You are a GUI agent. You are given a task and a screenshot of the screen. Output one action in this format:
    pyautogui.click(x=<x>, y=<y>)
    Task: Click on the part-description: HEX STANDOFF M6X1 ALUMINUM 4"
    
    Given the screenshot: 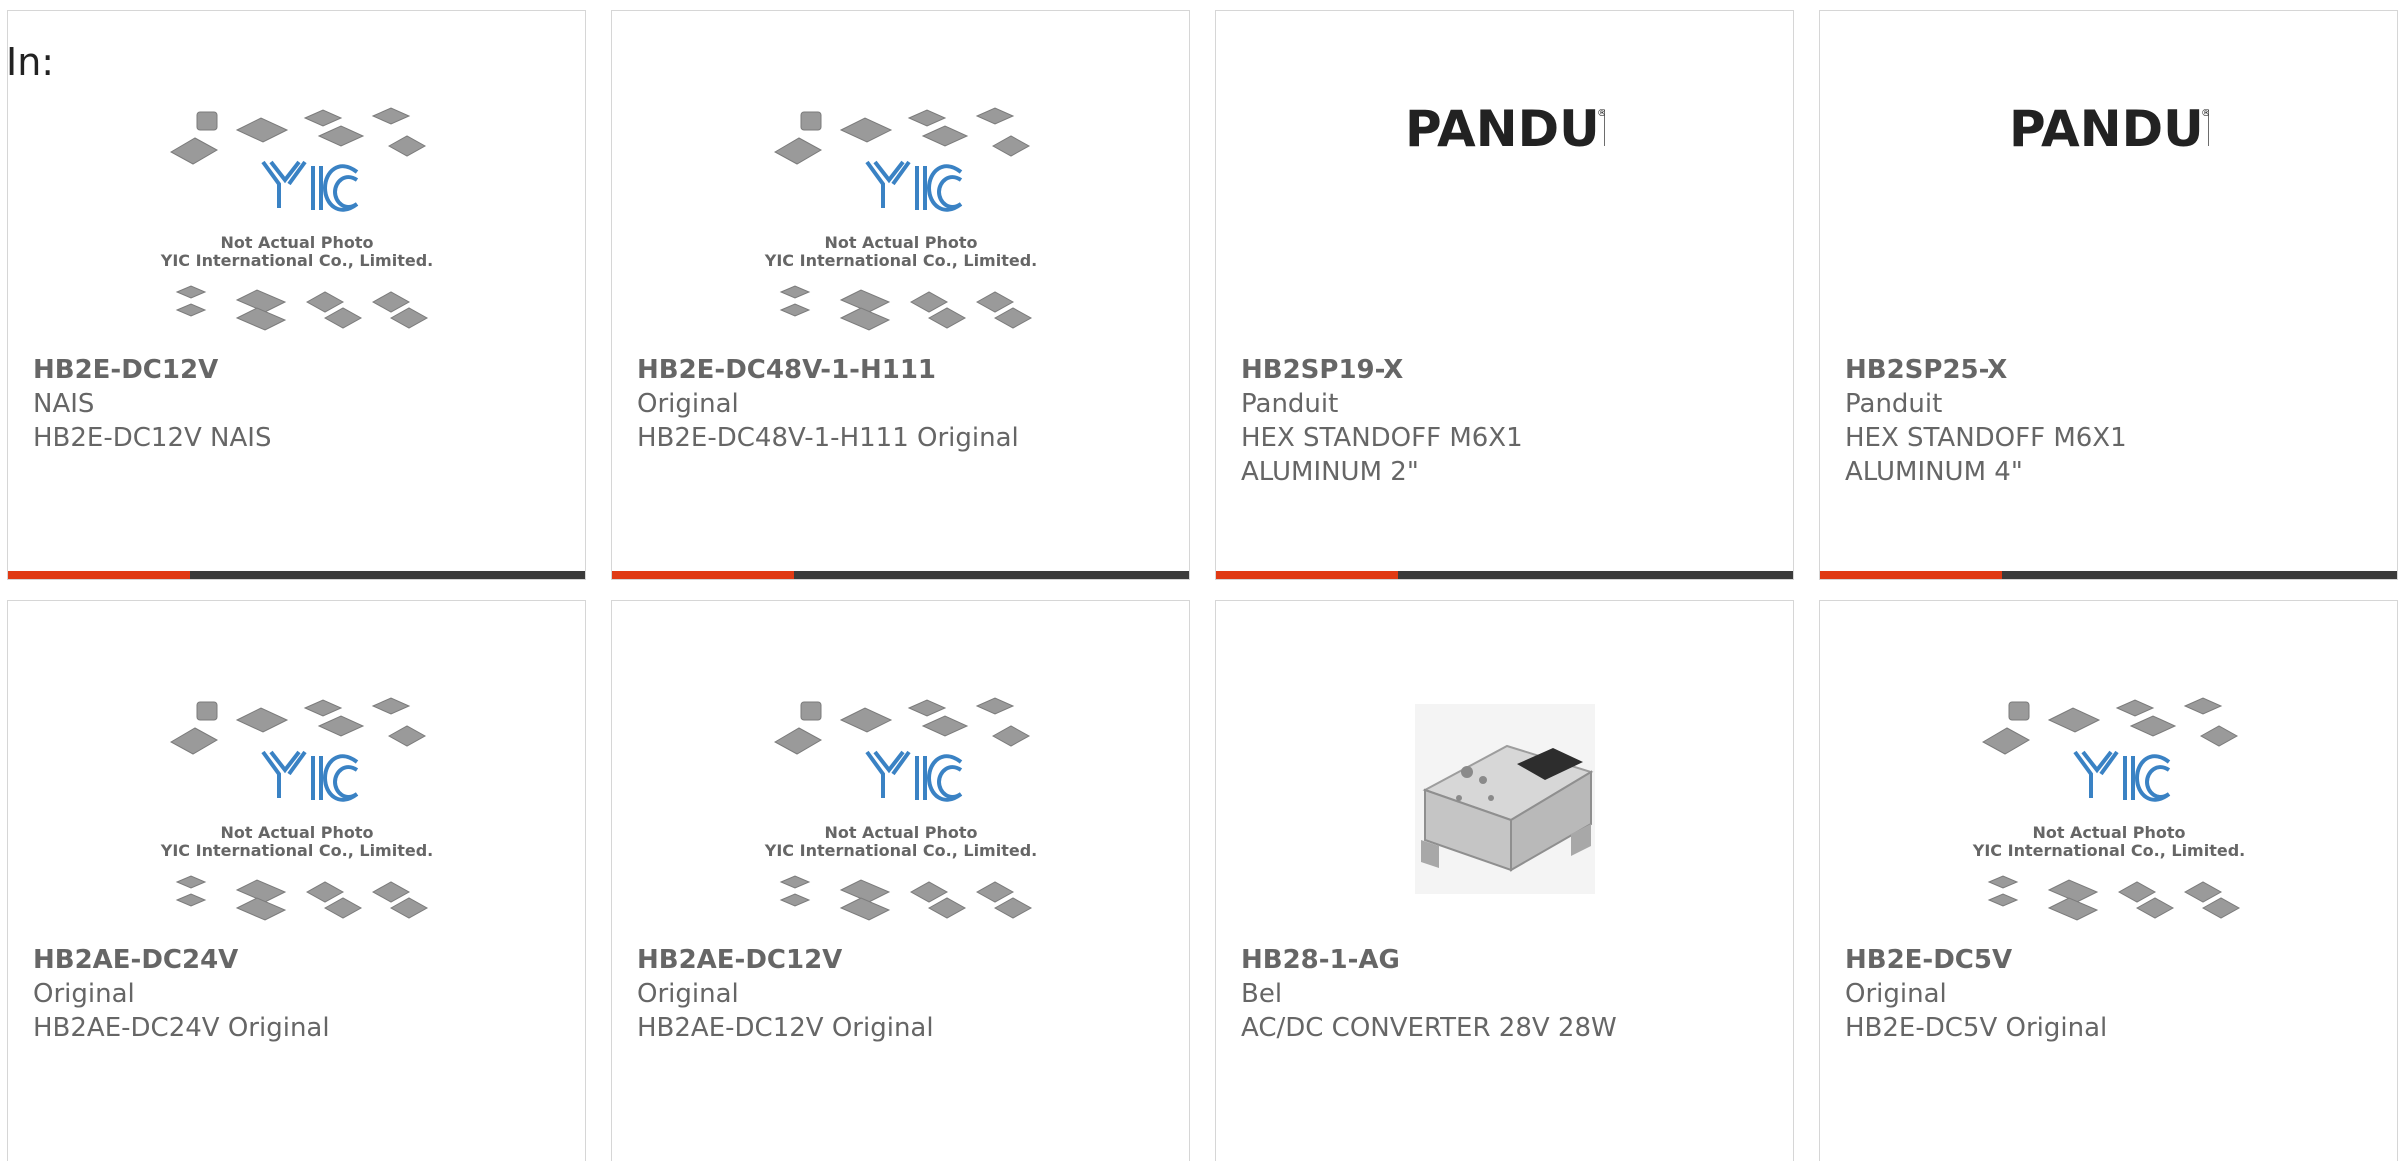 What is the action you would take?
    pyautogui.click(x=1986, y=455)
    